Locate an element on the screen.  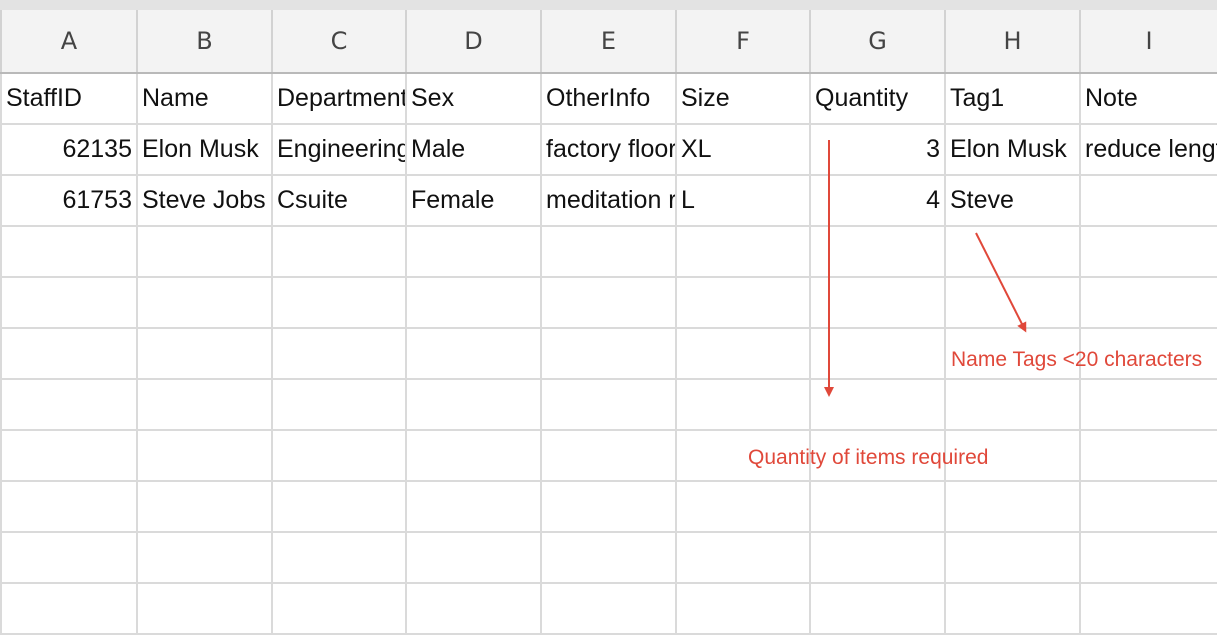
cell-c3: Csuite is located at coordinates (339, 200).